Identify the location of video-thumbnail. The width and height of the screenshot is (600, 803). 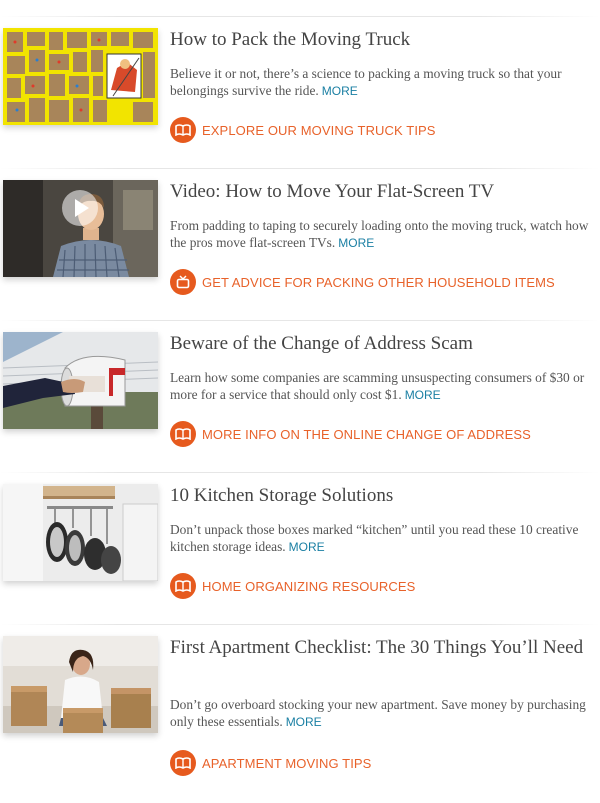
(80, 228).